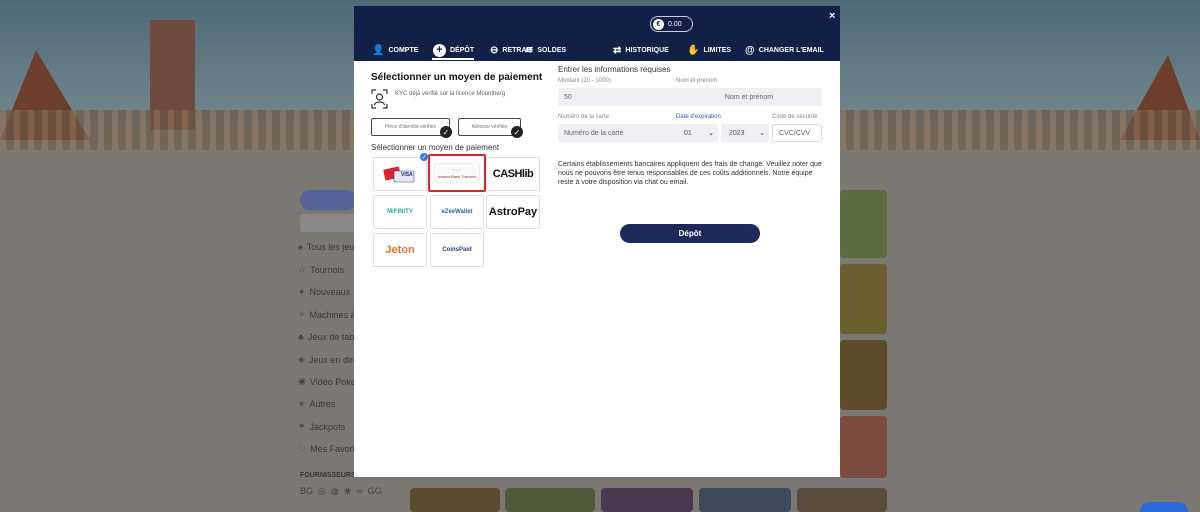 This screenshot has height=512, width=1200. I want to click on side-menu-item: ✶ Jackpots, so click(321, 426).